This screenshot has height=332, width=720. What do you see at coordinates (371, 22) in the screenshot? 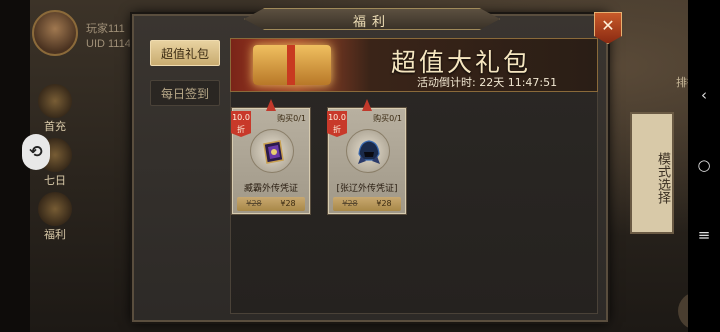
I see `dialog-title: 福利` at bounding box center [371, 22].